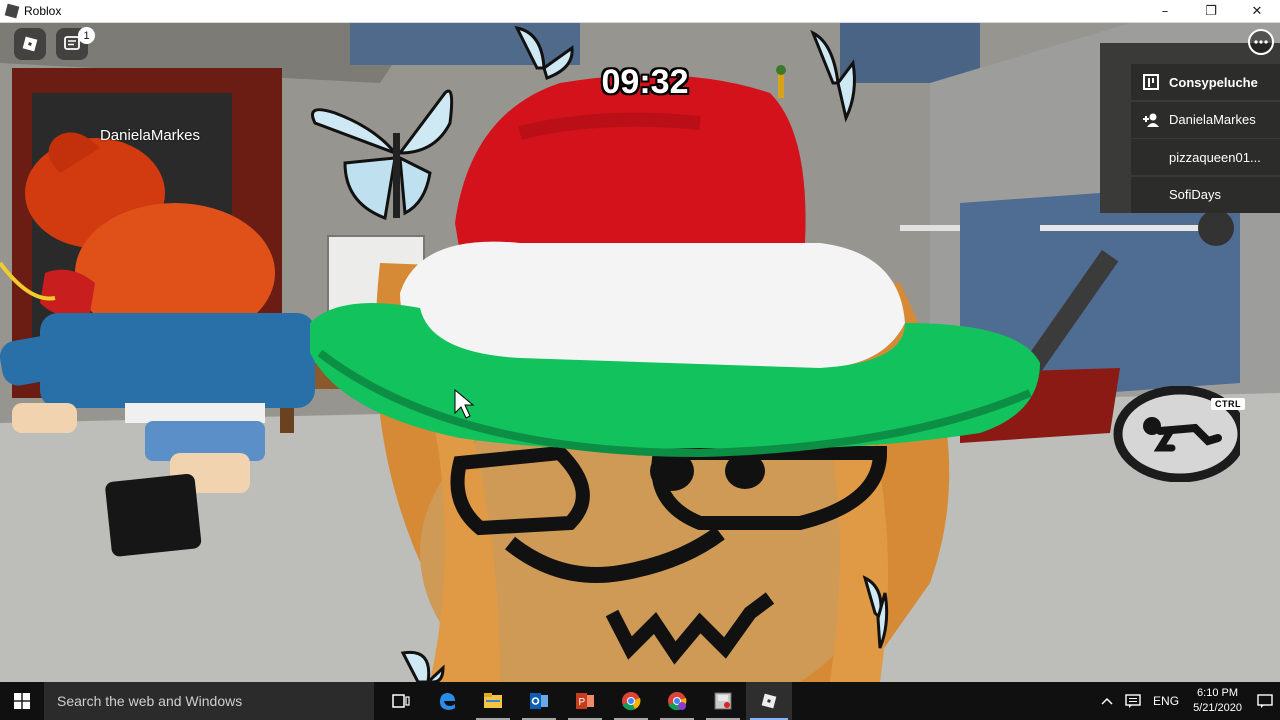  I want to click on roblox-menu-button, so click(30, 44).